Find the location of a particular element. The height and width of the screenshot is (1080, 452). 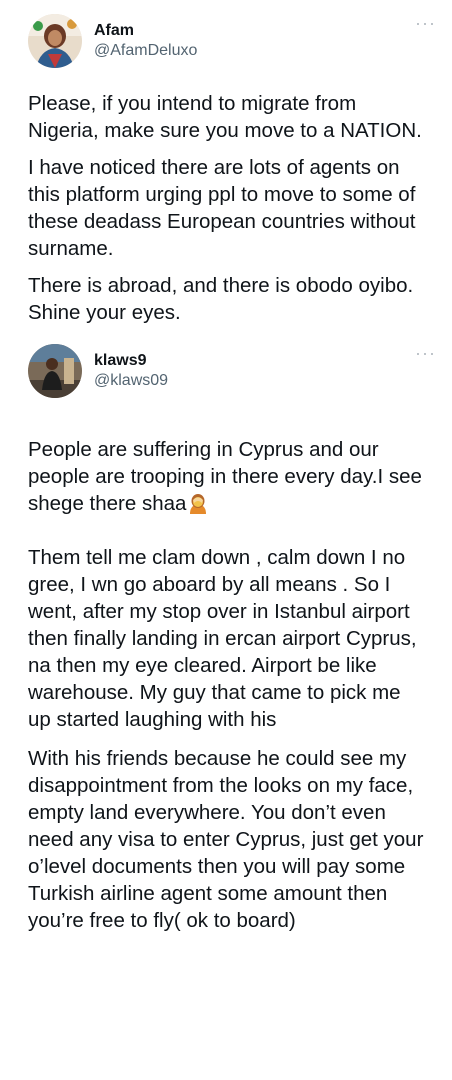

author-names: klaws9 @klaws09 is located at coordinates (131, 371).